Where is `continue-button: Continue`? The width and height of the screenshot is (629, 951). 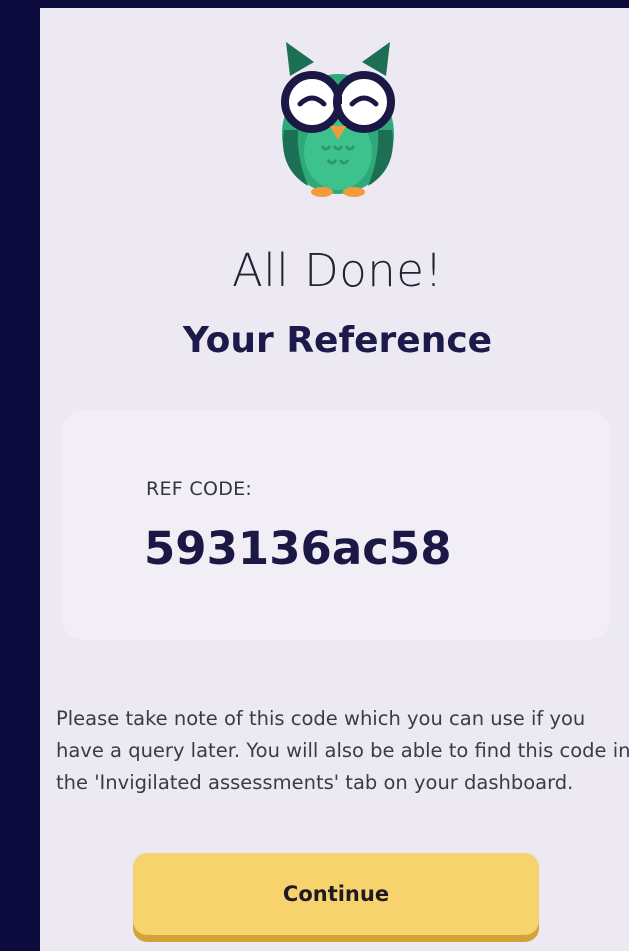 continue-button: Continue is located at coordinates (336, 894).